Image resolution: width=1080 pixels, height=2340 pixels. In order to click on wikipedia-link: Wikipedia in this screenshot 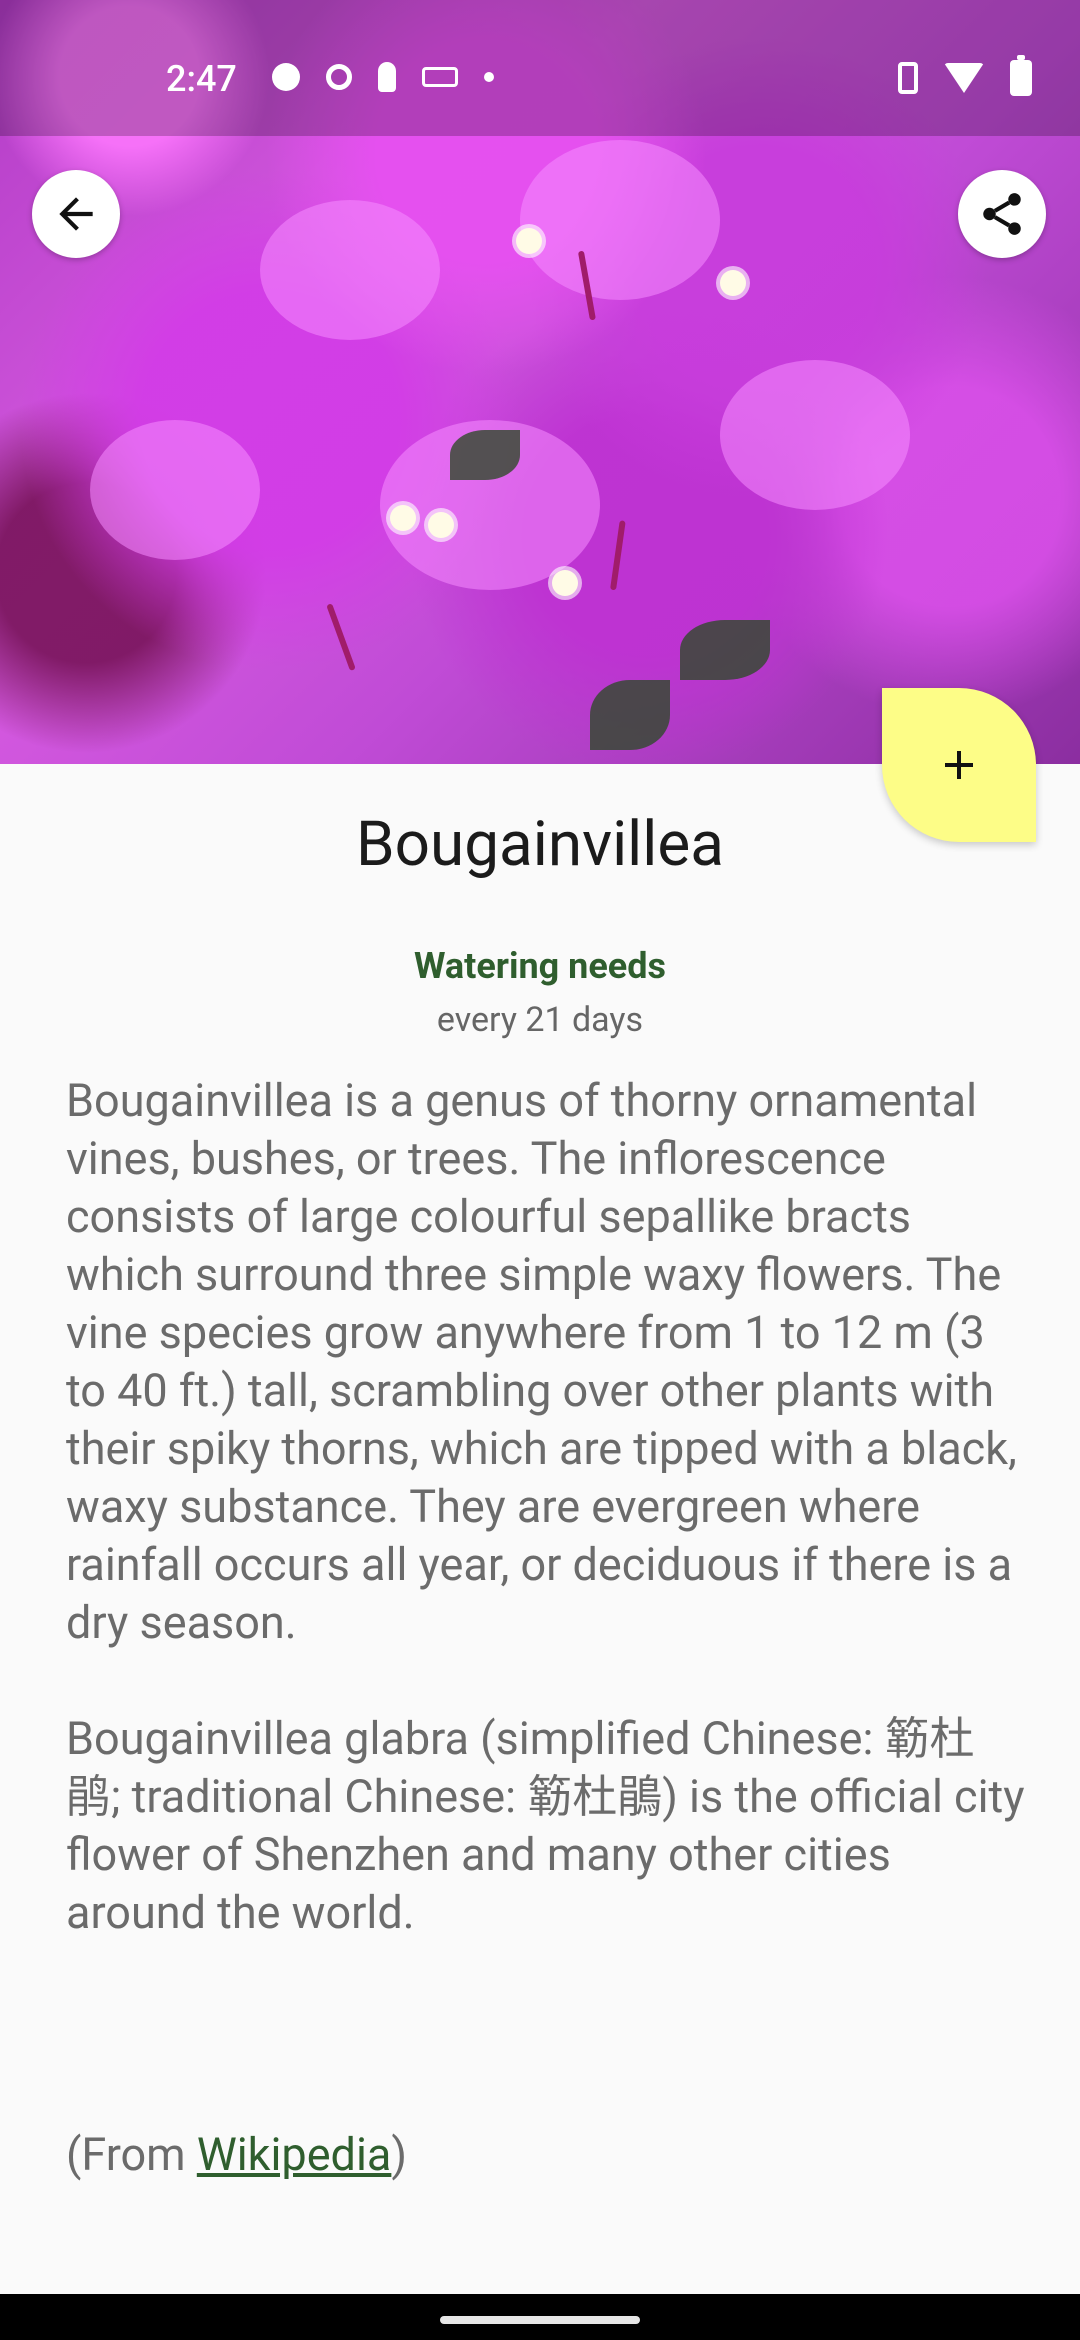, I will do `click(294, 2154)`.